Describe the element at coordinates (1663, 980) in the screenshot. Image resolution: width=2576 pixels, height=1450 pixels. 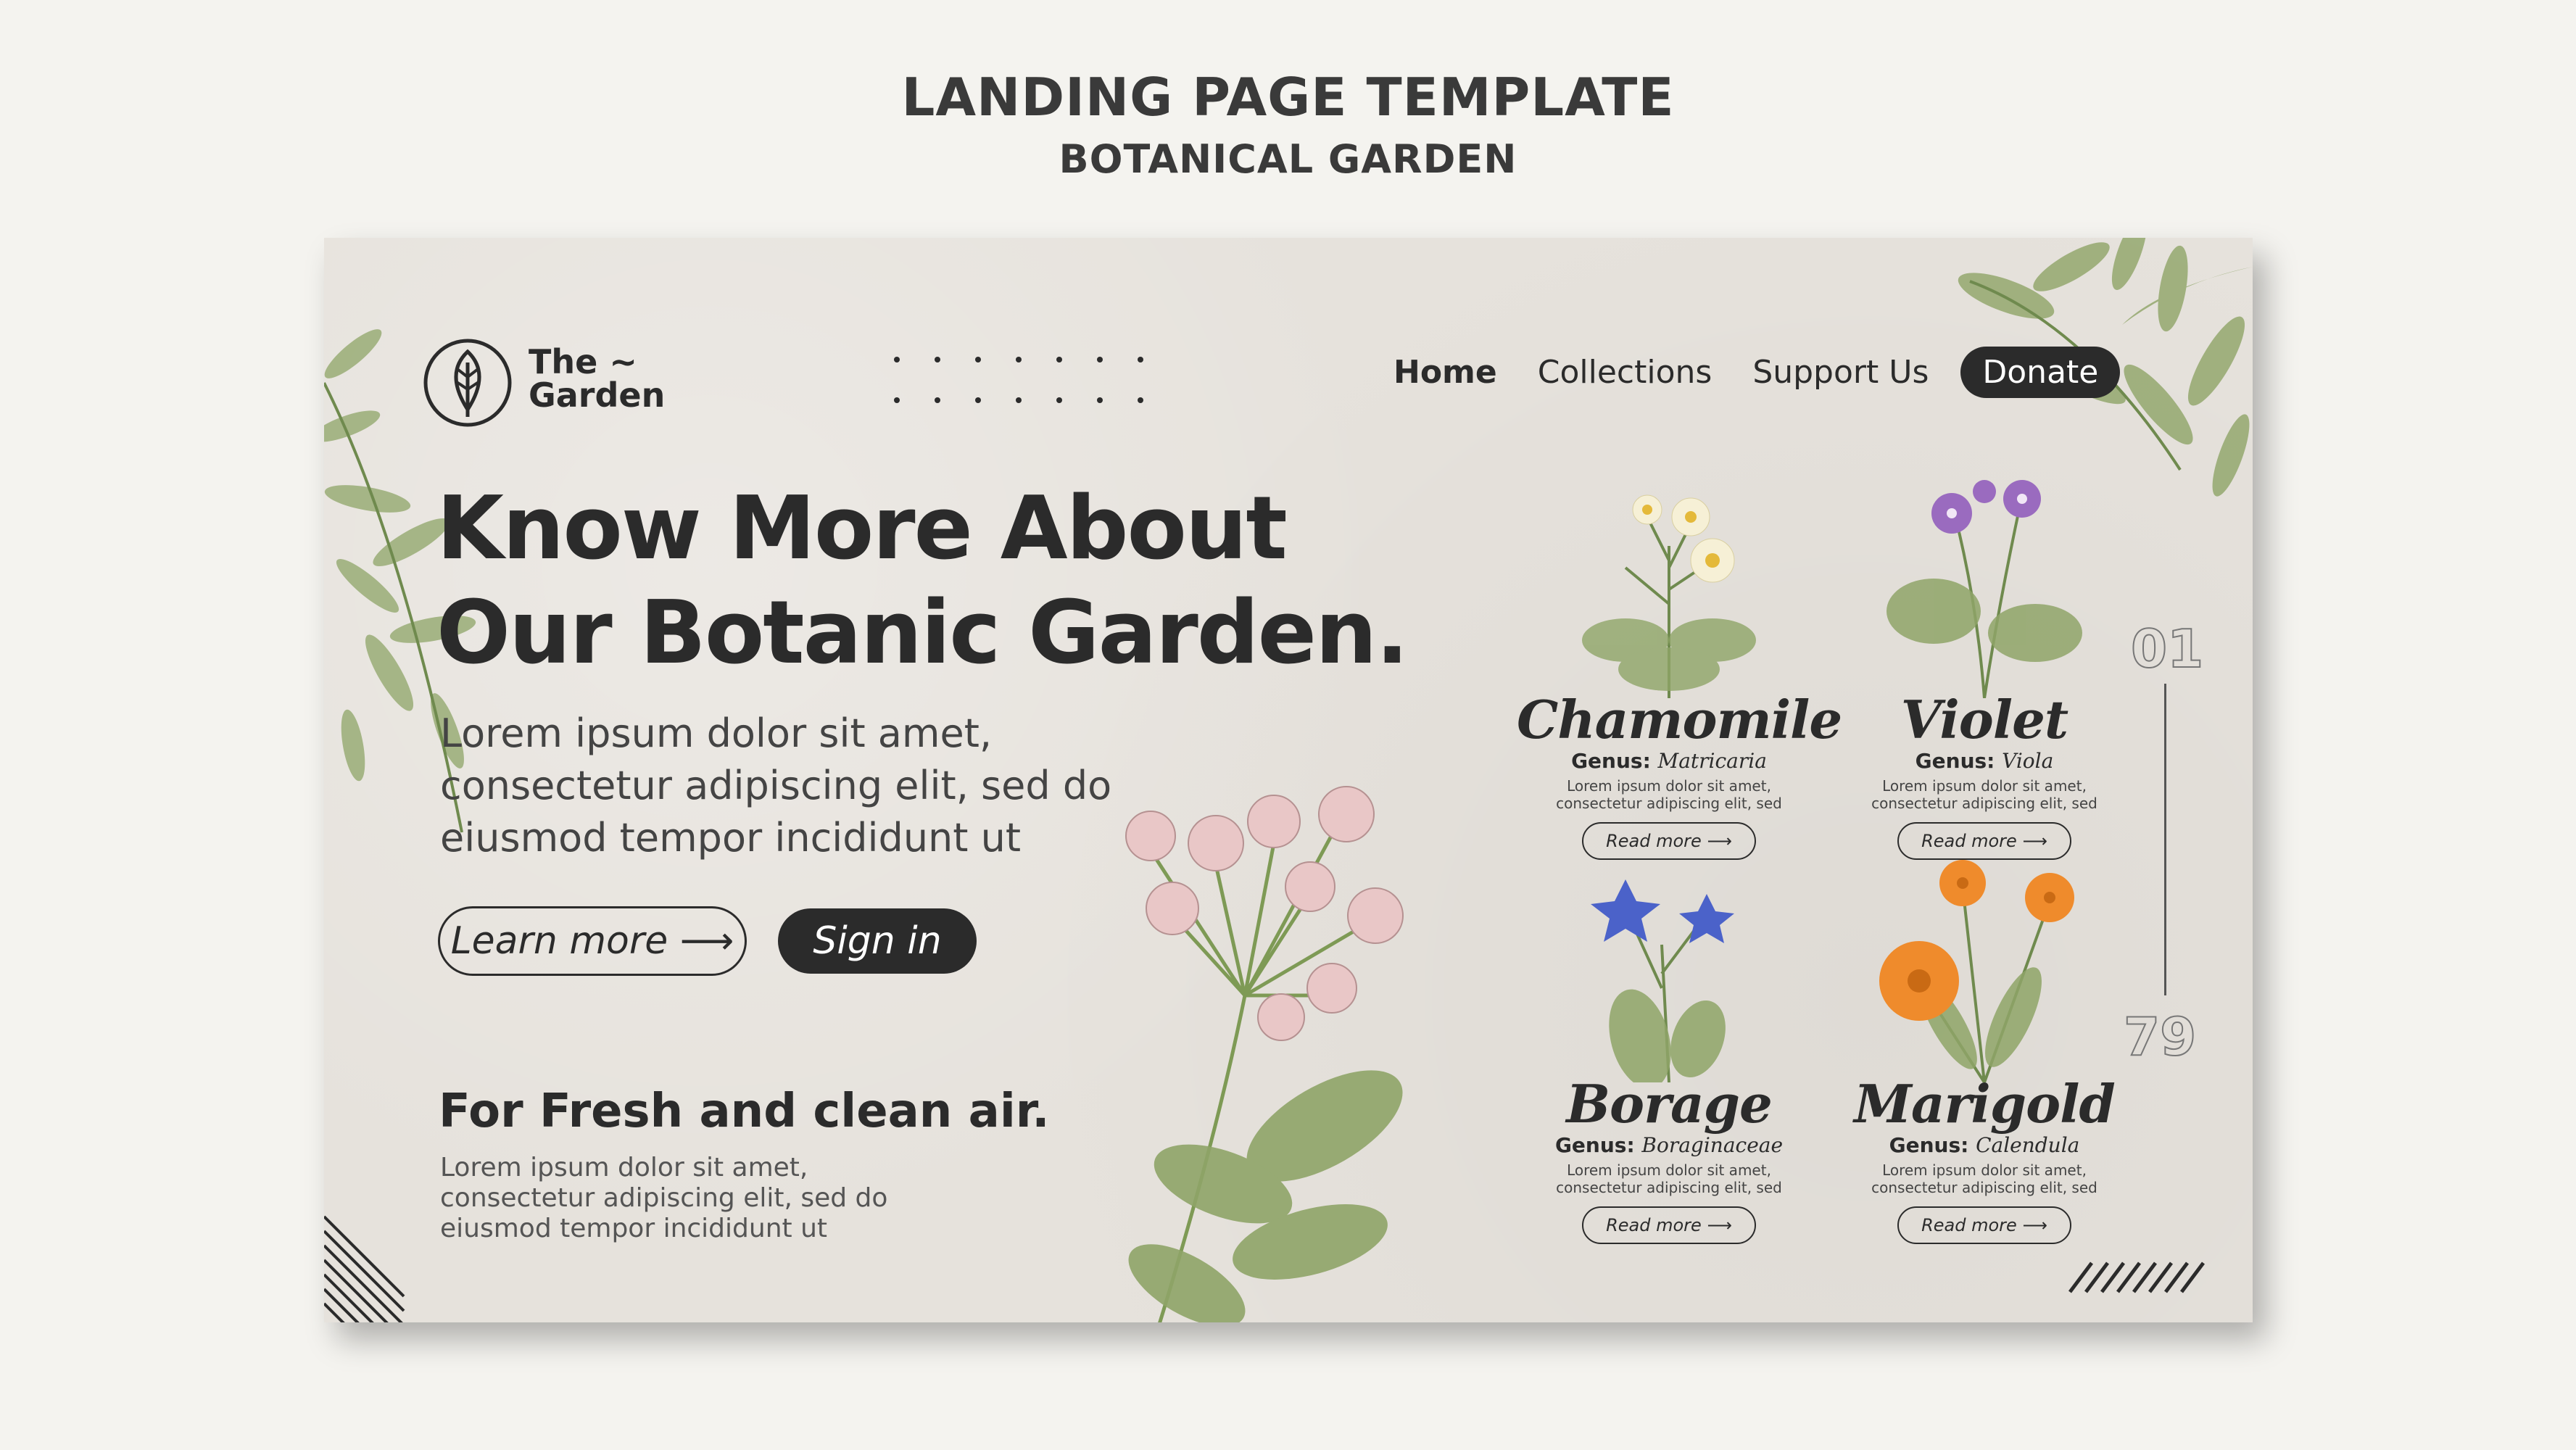
I see `borage-illustration` at that location.